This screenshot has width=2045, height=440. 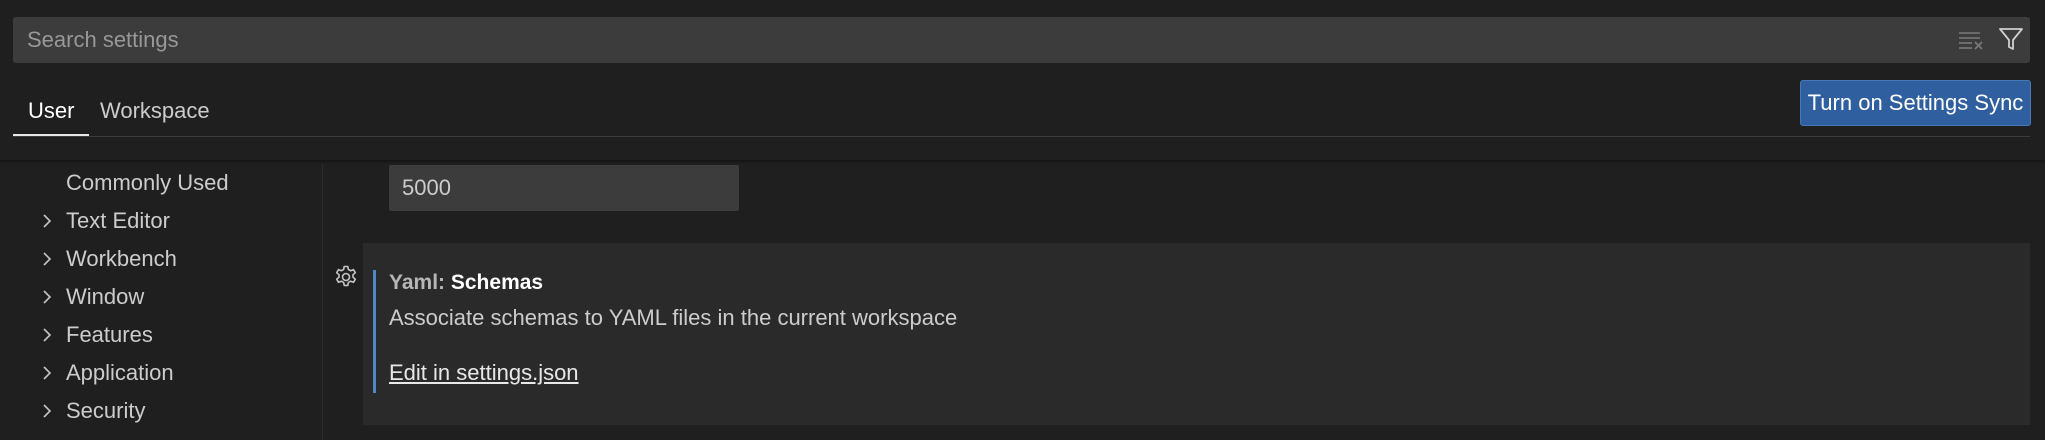 I want to click on sidebar-divider, so click(x=322, y=302).